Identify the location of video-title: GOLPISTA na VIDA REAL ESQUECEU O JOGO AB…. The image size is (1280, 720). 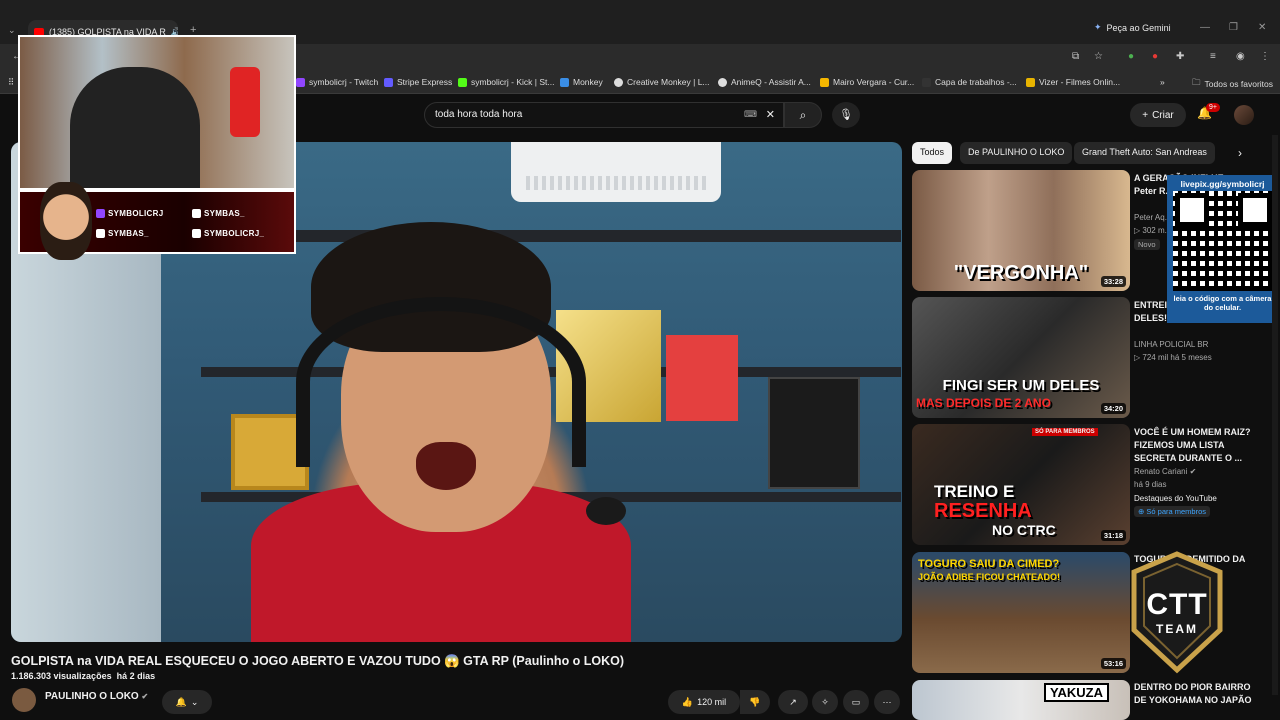
(318, 661).